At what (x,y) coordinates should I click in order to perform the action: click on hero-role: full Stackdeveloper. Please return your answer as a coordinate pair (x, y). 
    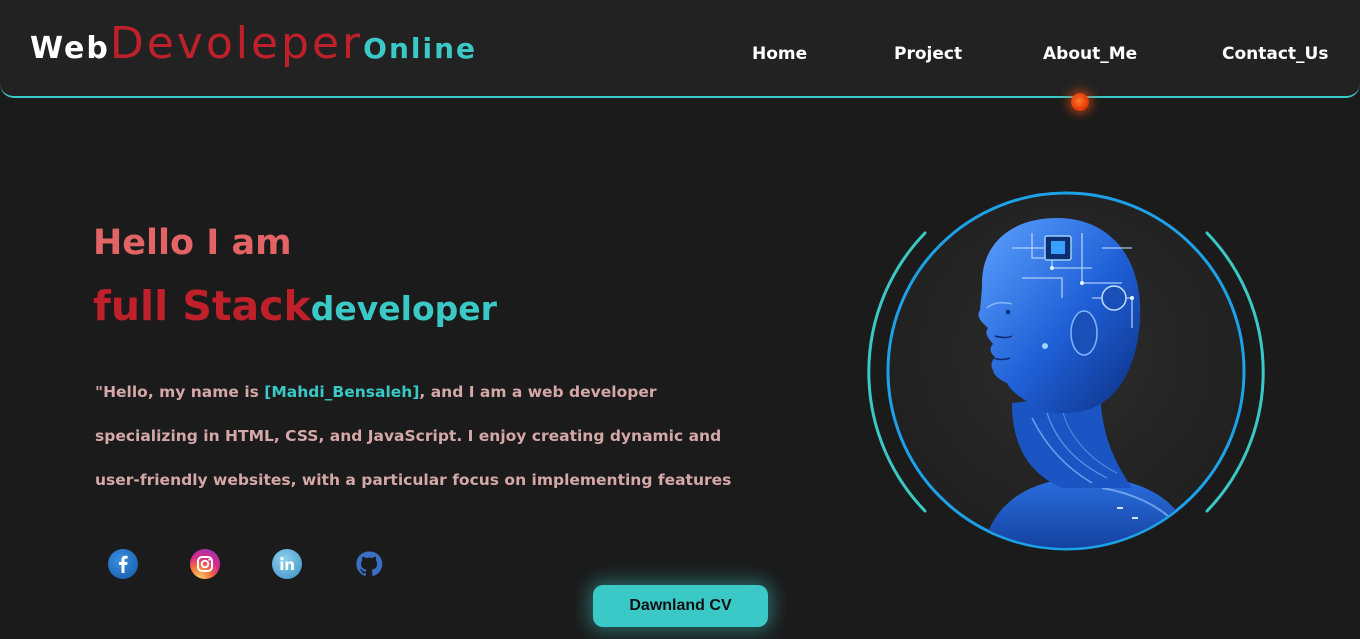
    Looking at the image, I should click on (295, 306).